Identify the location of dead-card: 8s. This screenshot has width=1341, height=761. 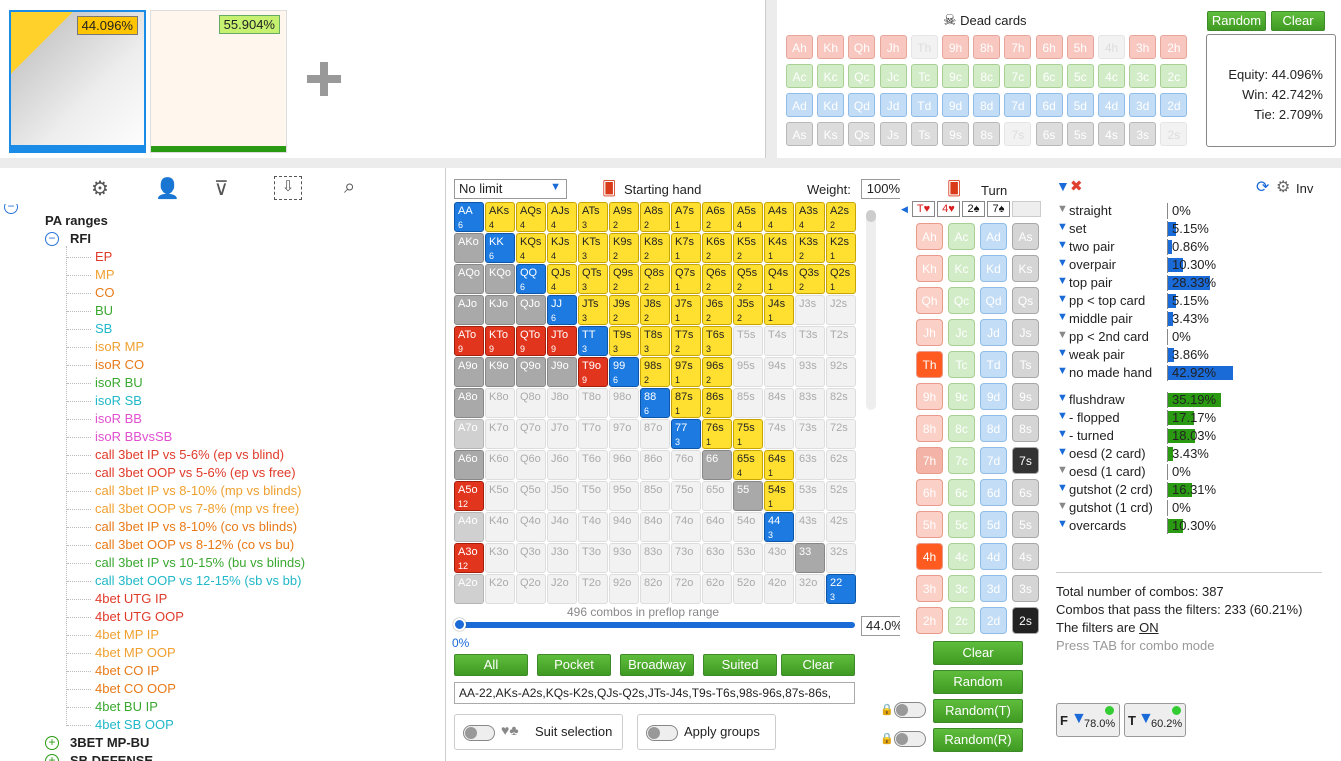
(987, 134).